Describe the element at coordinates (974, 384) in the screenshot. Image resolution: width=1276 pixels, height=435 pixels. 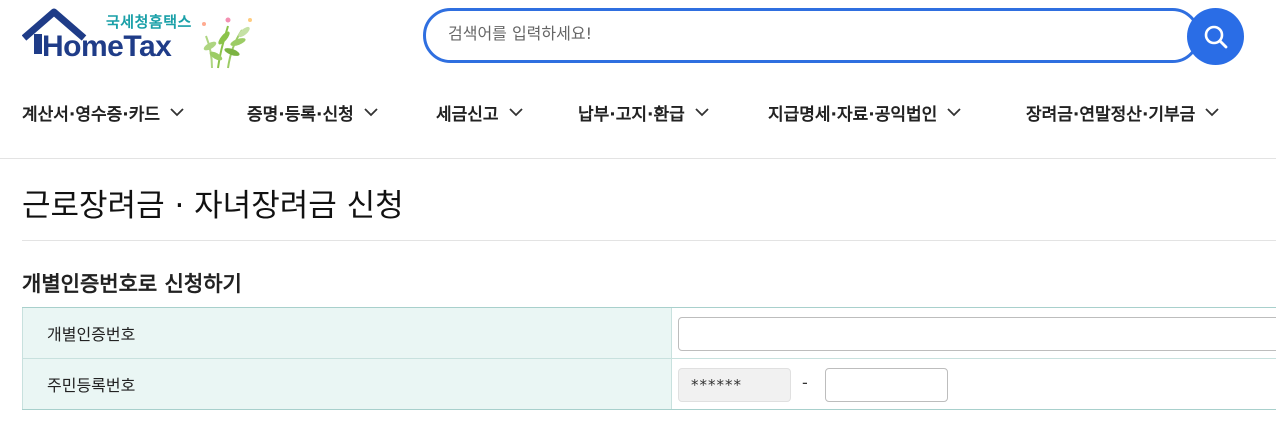
I see `resident-number-cell: ****** -` at that location.